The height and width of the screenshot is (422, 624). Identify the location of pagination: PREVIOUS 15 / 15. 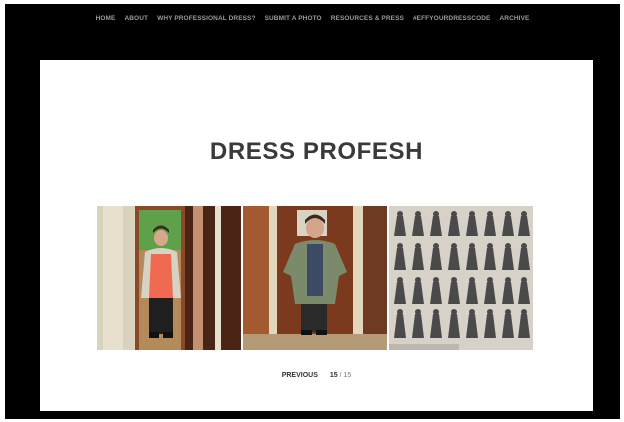
(316, 375).